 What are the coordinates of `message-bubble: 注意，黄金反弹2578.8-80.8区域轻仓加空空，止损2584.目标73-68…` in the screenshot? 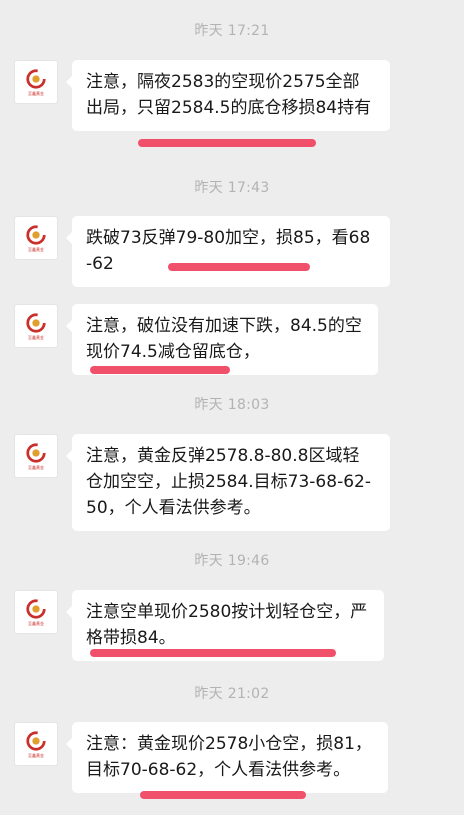 It's located at (228, 482).